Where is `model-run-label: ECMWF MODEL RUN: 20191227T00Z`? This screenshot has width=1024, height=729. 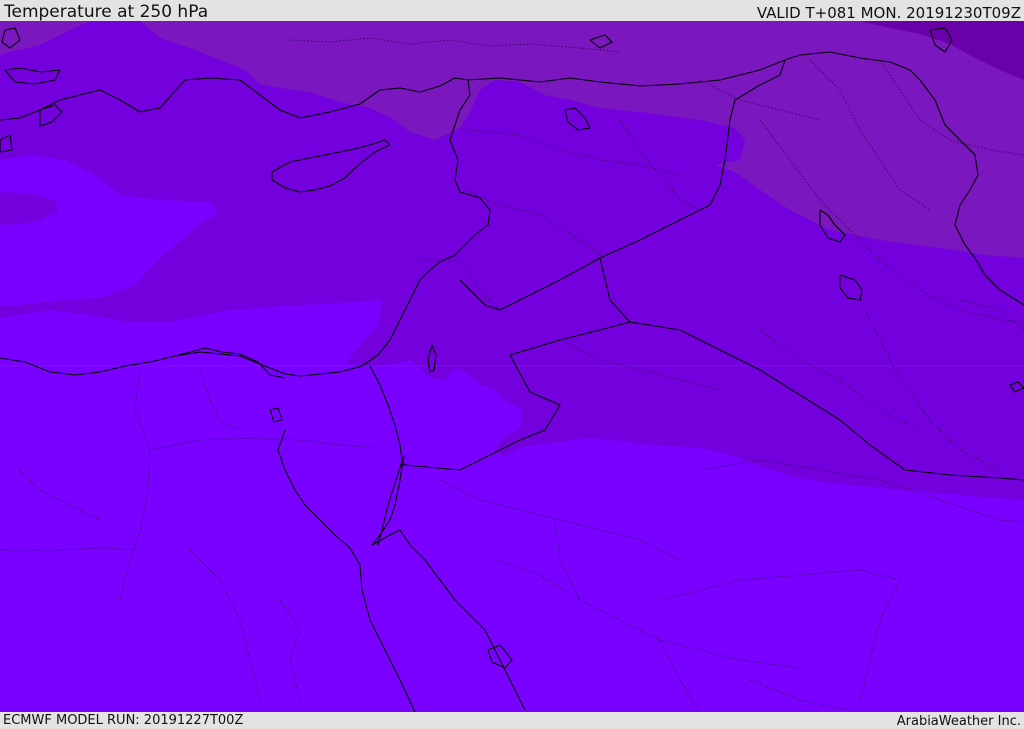 model-run-label: ECMWF MODEL RUN: 20191227T00Z is located at coordinates (123, 720).